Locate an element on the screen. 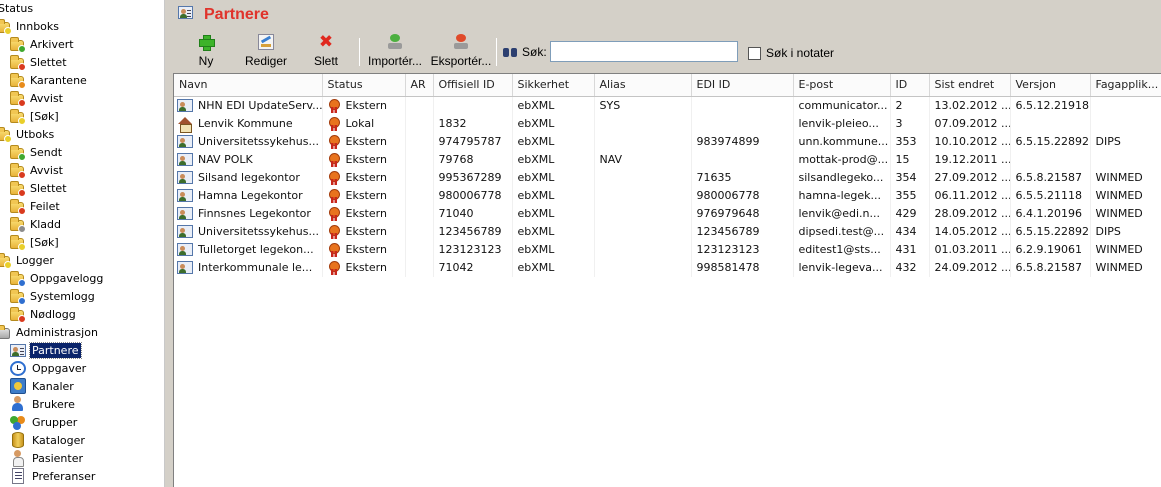  table-cell: ebXML is located at coordinates (553, 177).